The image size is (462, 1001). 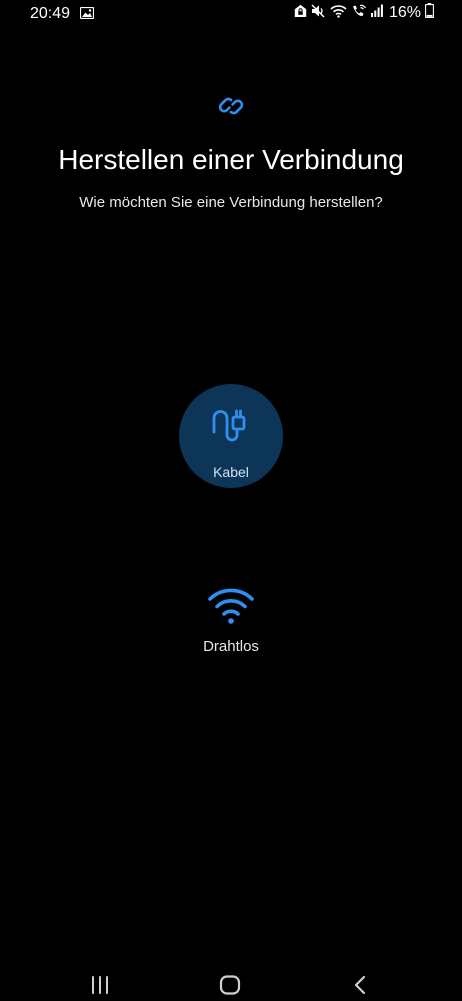 What do you see at coordinates (361, 987) in the screenshot?
I see `back-icon` at bounding box center [361, 987].